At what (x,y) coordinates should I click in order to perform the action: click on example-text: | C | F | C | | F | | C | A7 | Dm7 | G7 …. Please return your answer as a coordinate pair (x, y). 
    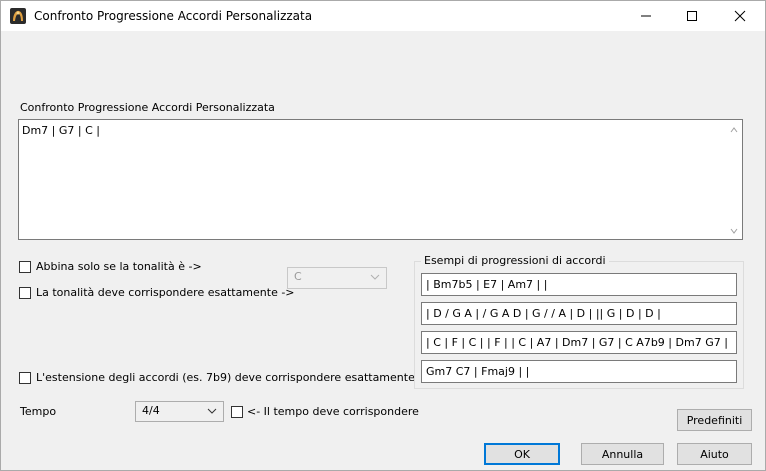
    Looking at the image, I should click on (577, 342).